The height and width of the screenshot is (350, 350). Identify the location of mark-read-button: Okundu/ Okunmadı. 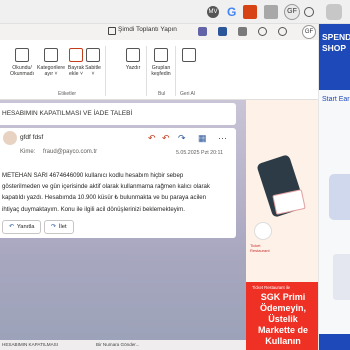
(22, 62).